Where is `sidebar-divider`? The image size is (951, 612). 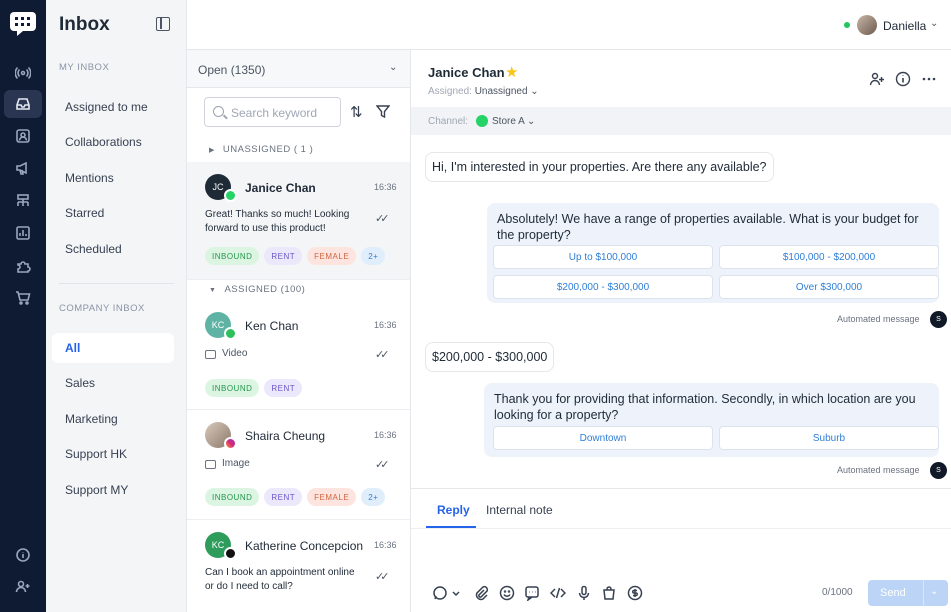 sidebar-divider is located at coordinates (116, 283).